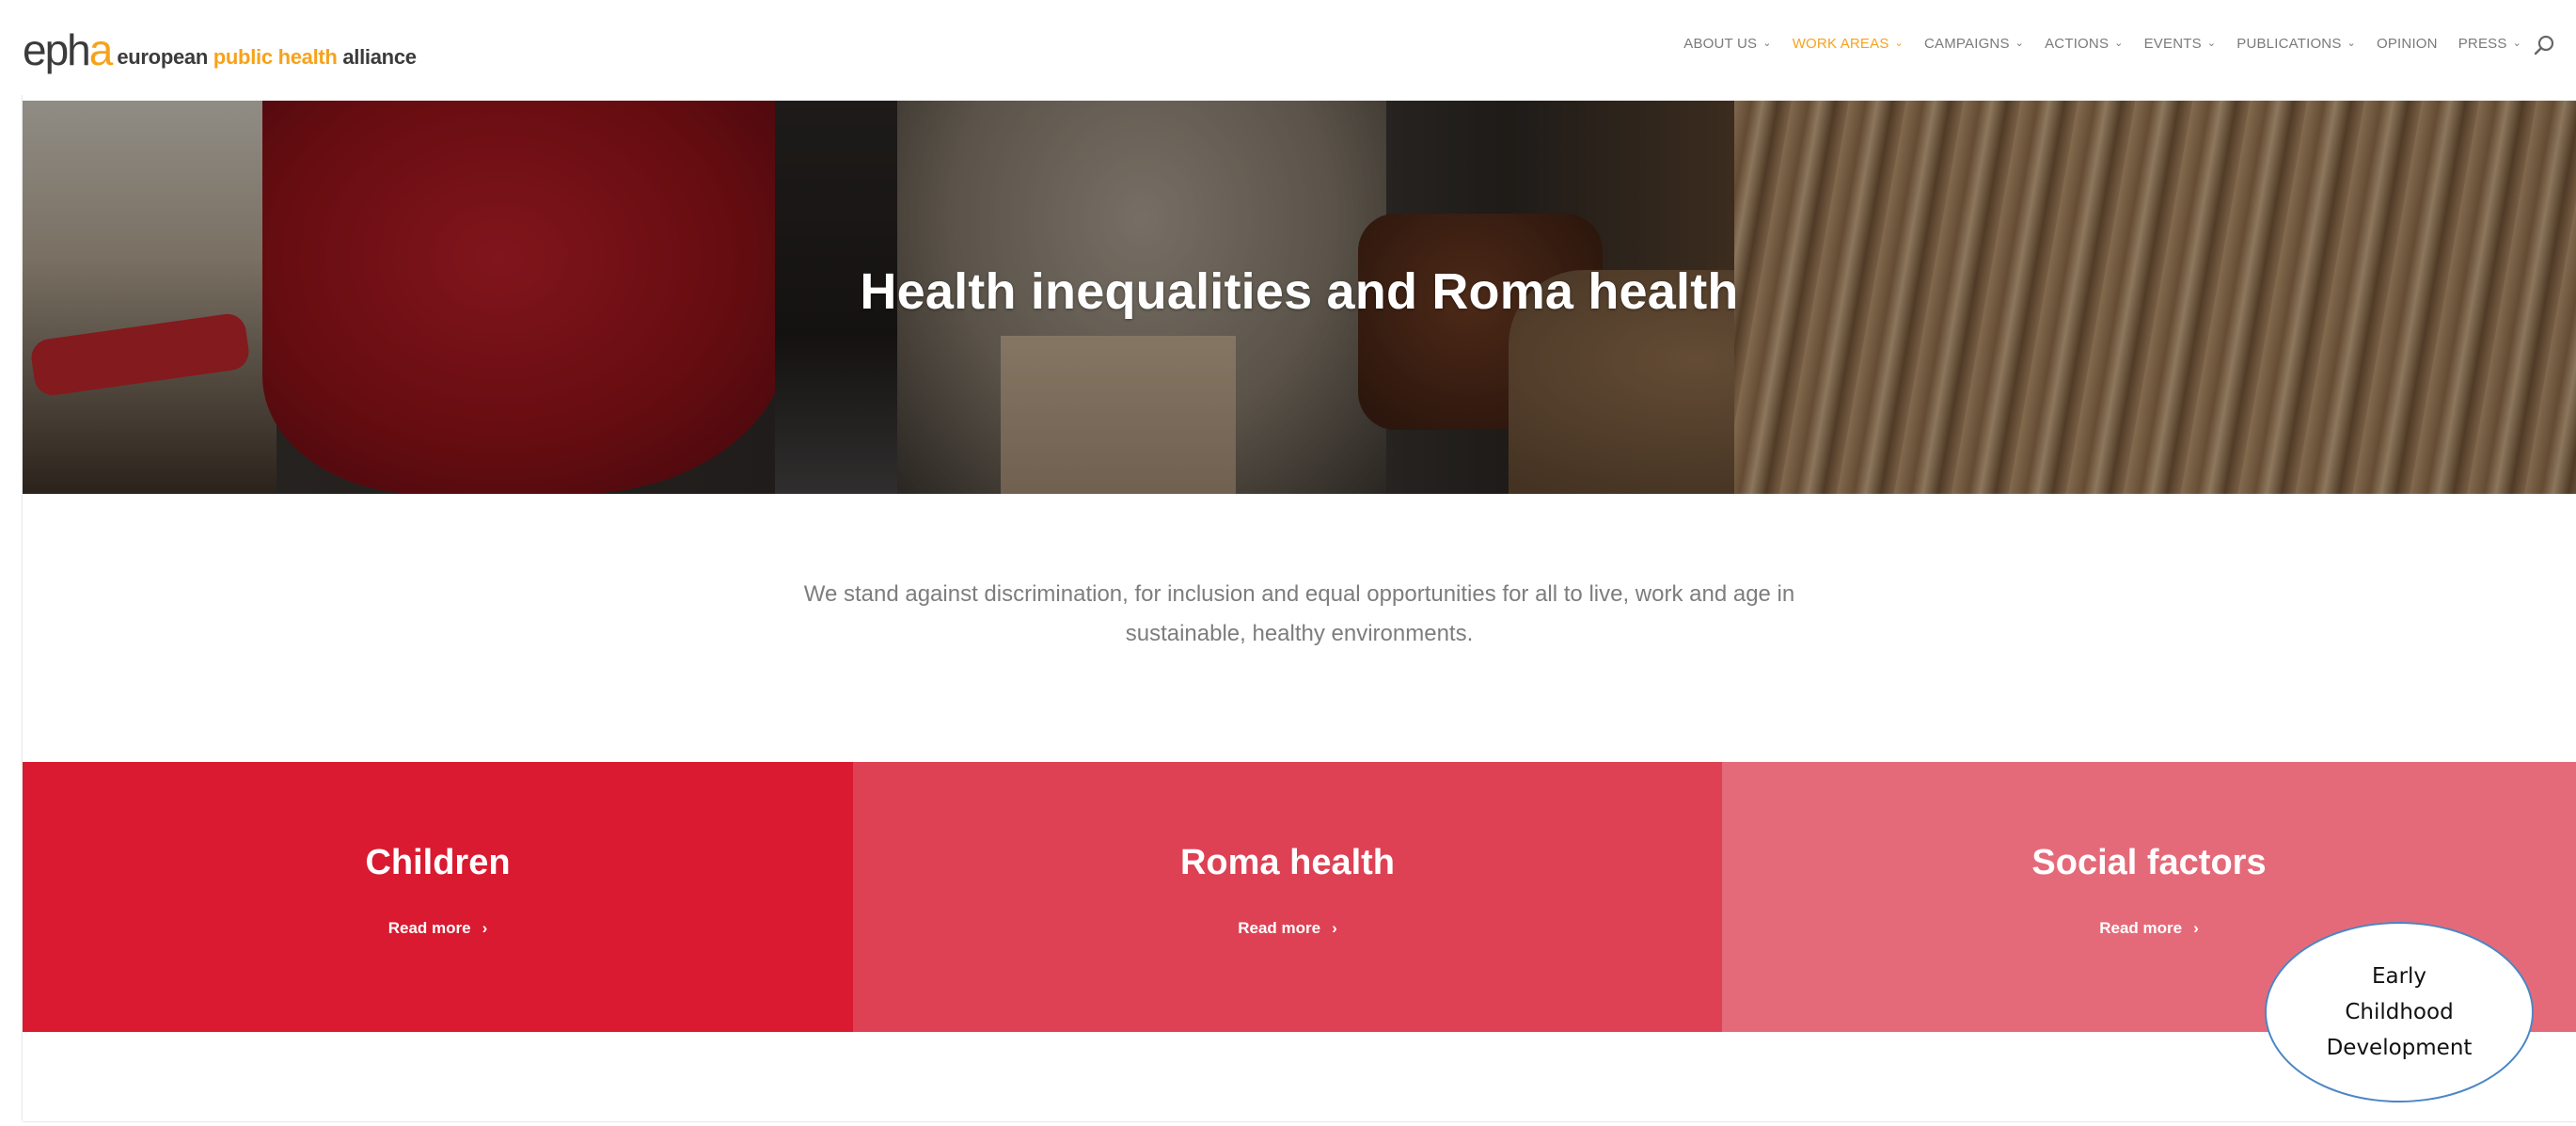  I want to click on logo-mark-accent: a, so click(101, 49).